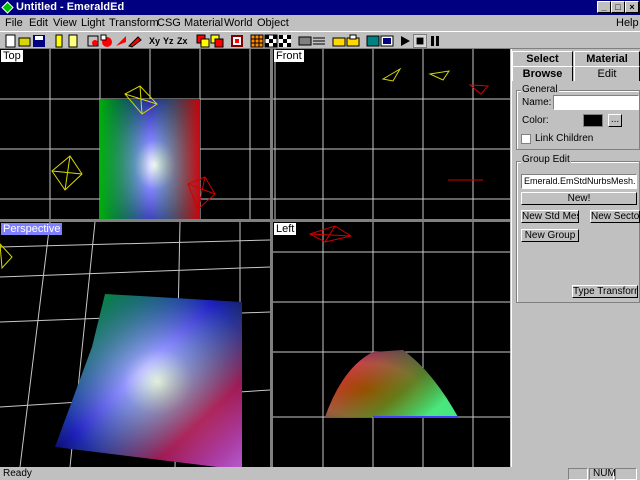  What do you see at coordinates (339, 41) in the screenshot?
I see `folder-a-icon` at bounding box center [339, 41].